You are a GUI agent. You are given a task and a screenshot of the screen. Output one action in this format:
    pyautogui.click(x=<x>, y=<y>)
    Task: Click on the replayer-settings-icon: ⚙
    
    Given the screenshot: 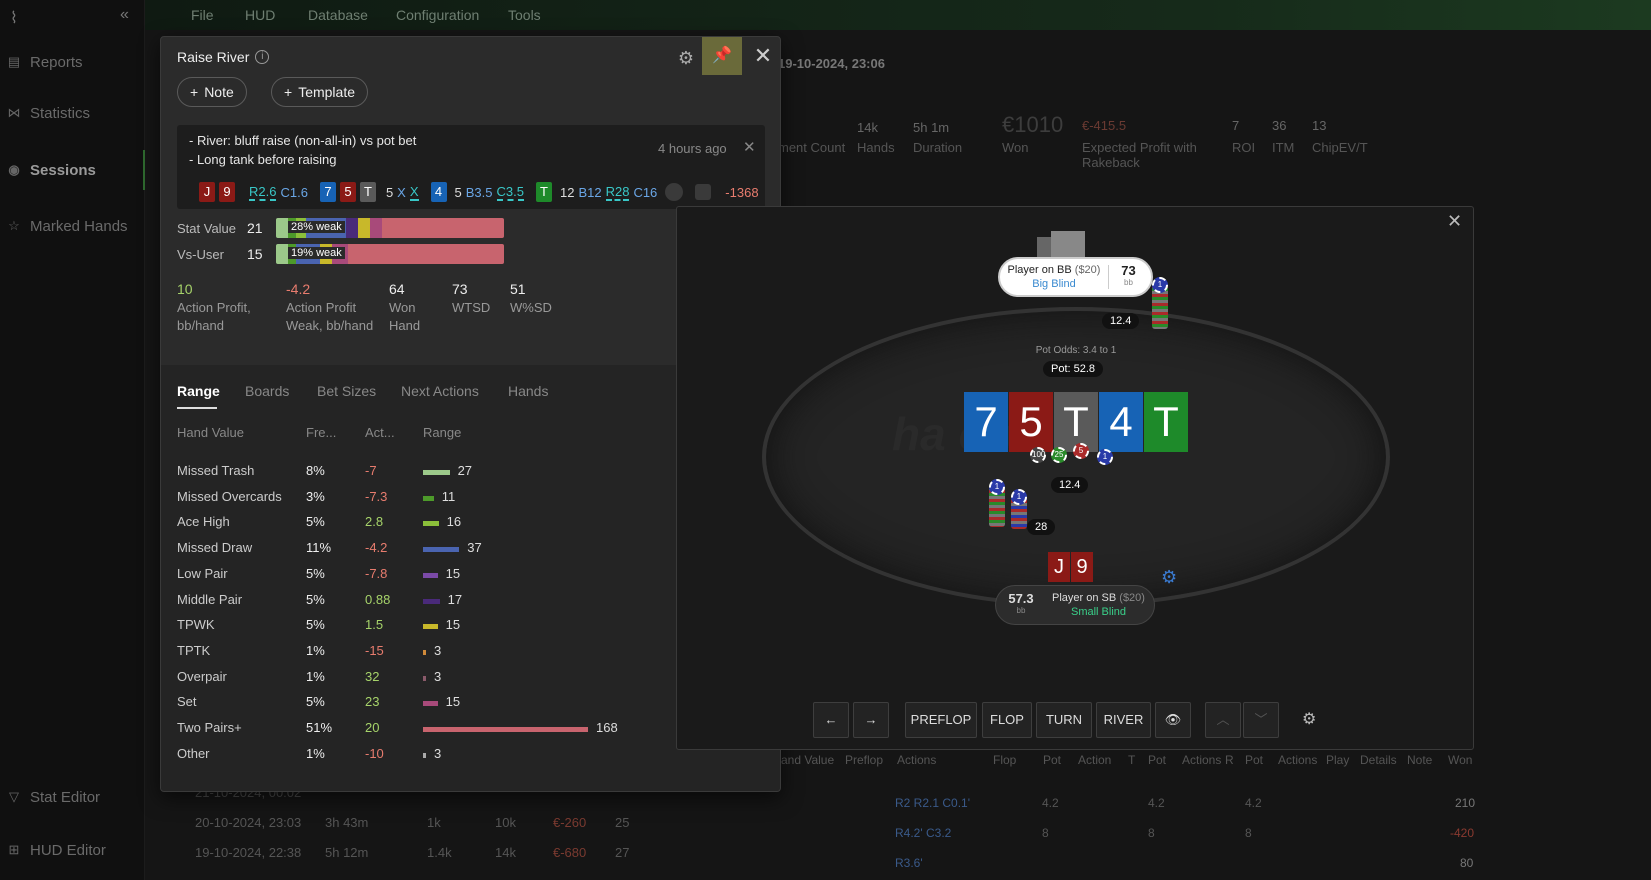 What is the action you would take?
    pyautogui.click(x=1309, y=719)
    